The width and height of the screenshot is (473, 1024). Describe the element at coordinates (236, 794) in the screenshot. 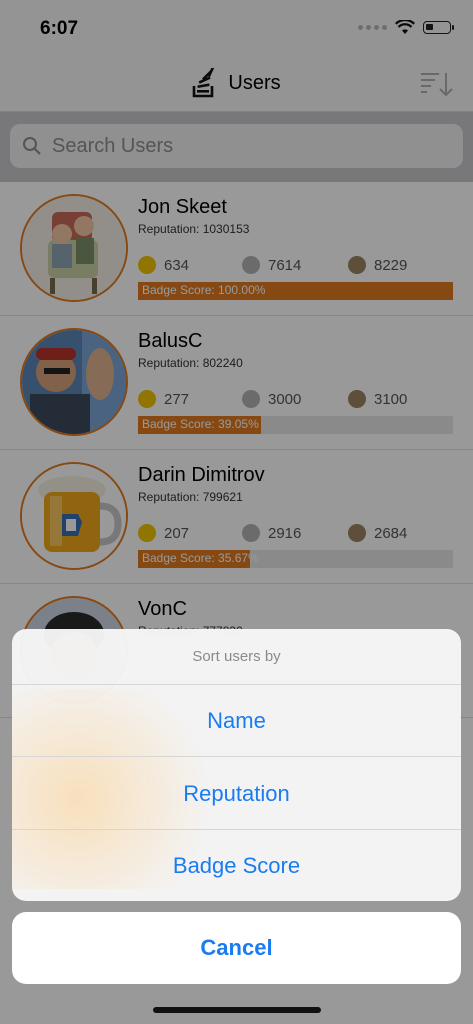

I see `sort-by-reputation-button: Reputation` at that location.